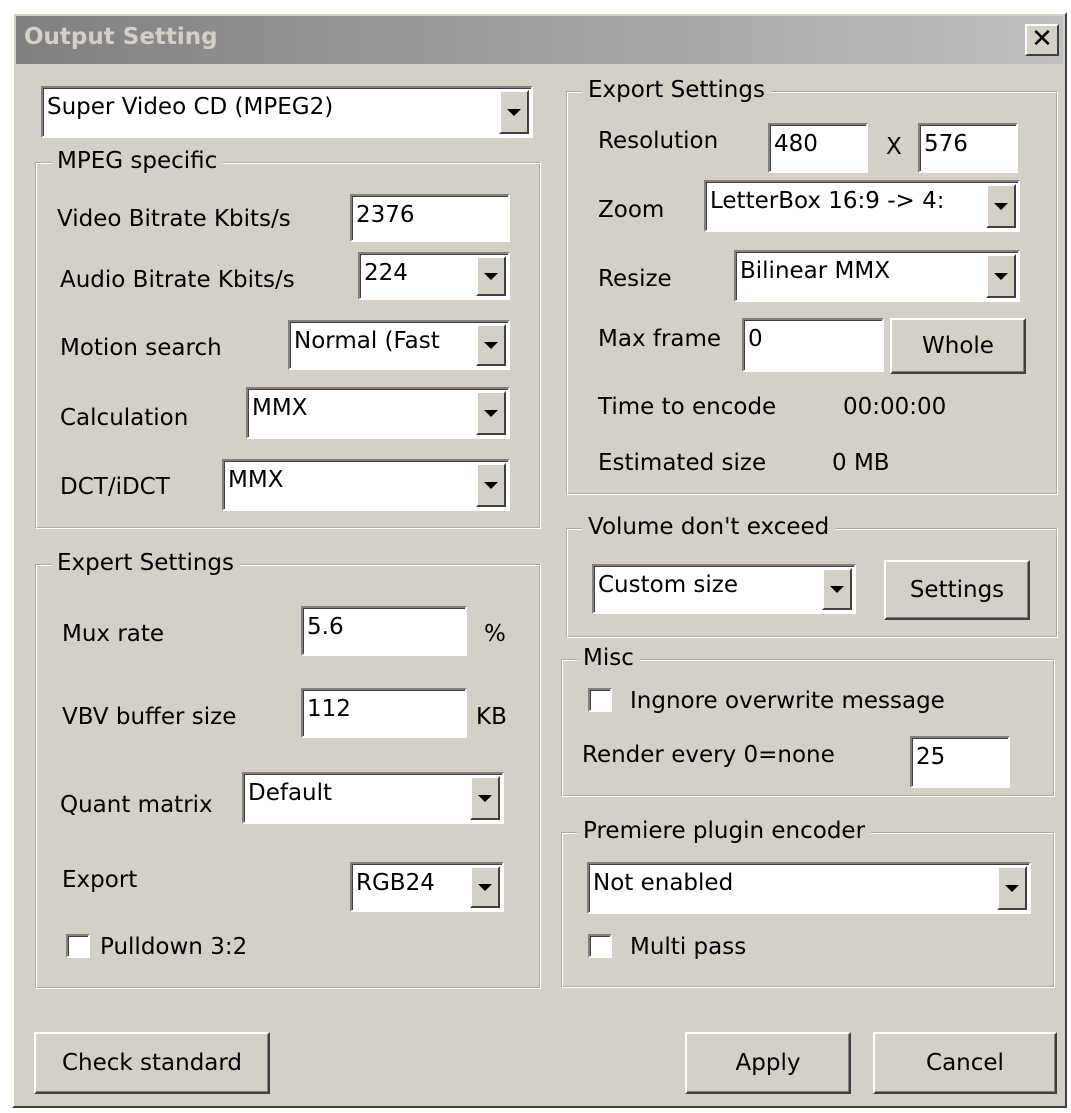  I want to click on zoom-value: LetterBox 16:9 -> 4:, so click(827, 201).